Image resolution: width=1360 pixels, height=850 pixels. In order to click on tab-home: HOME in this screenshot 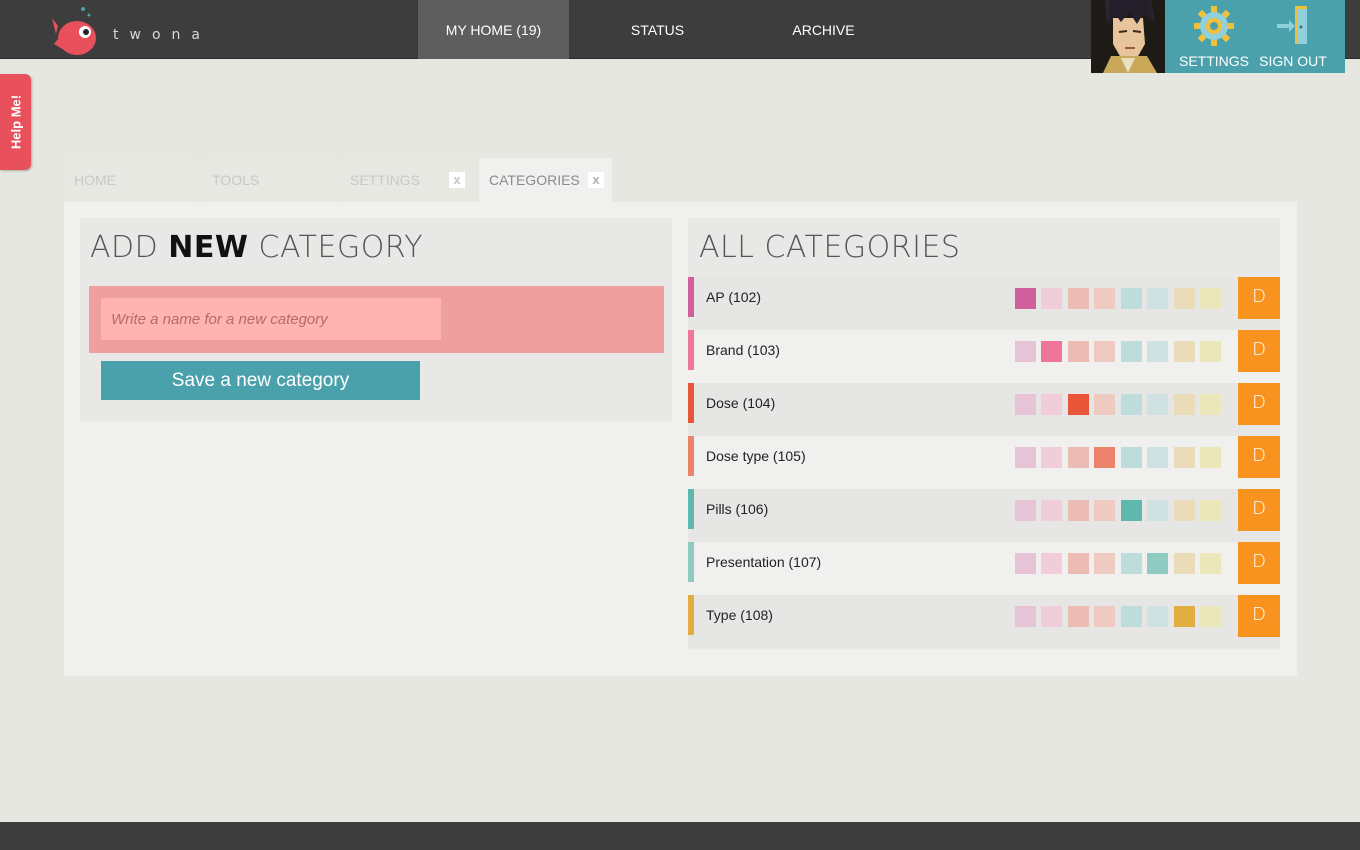, I will do `click(130, 180)`.